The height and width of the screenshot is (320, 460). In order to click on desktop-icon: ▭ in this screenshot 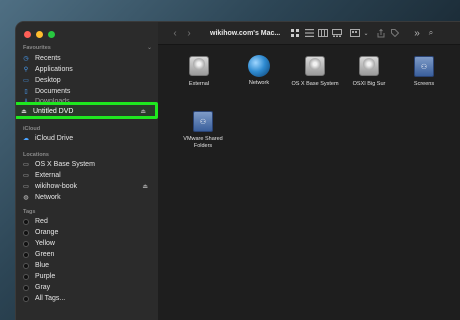, I will do `click(26, 81)`.